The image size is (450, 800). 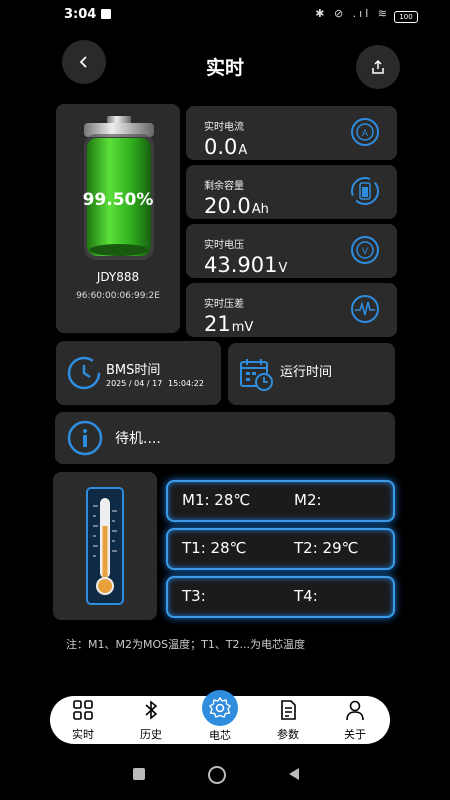 What do you see at coordinates (139, 774) in the screenshot?
I see `recent-apps-button` at bounding box center [139, 774].